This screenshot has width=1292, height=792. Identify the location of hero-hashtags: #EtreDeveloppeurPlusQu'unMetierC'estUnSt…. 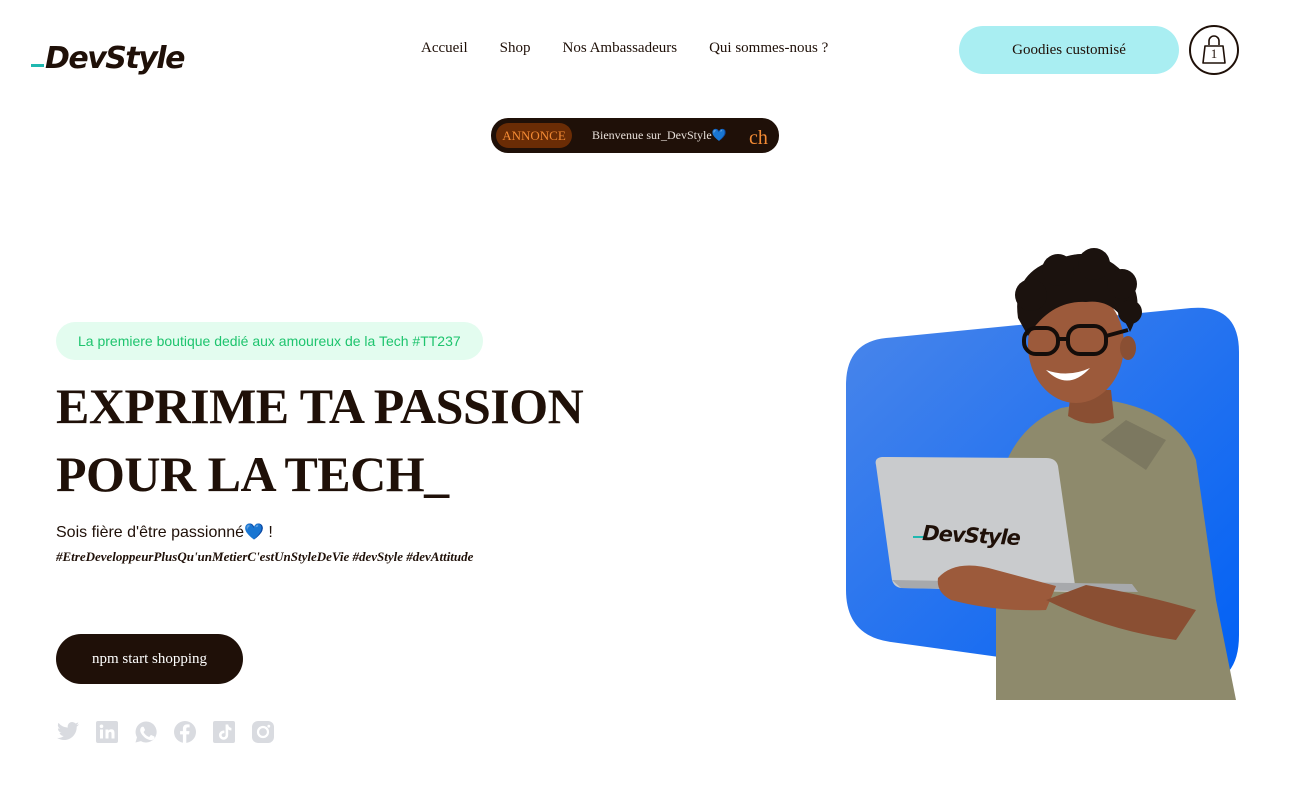
(265, 556).